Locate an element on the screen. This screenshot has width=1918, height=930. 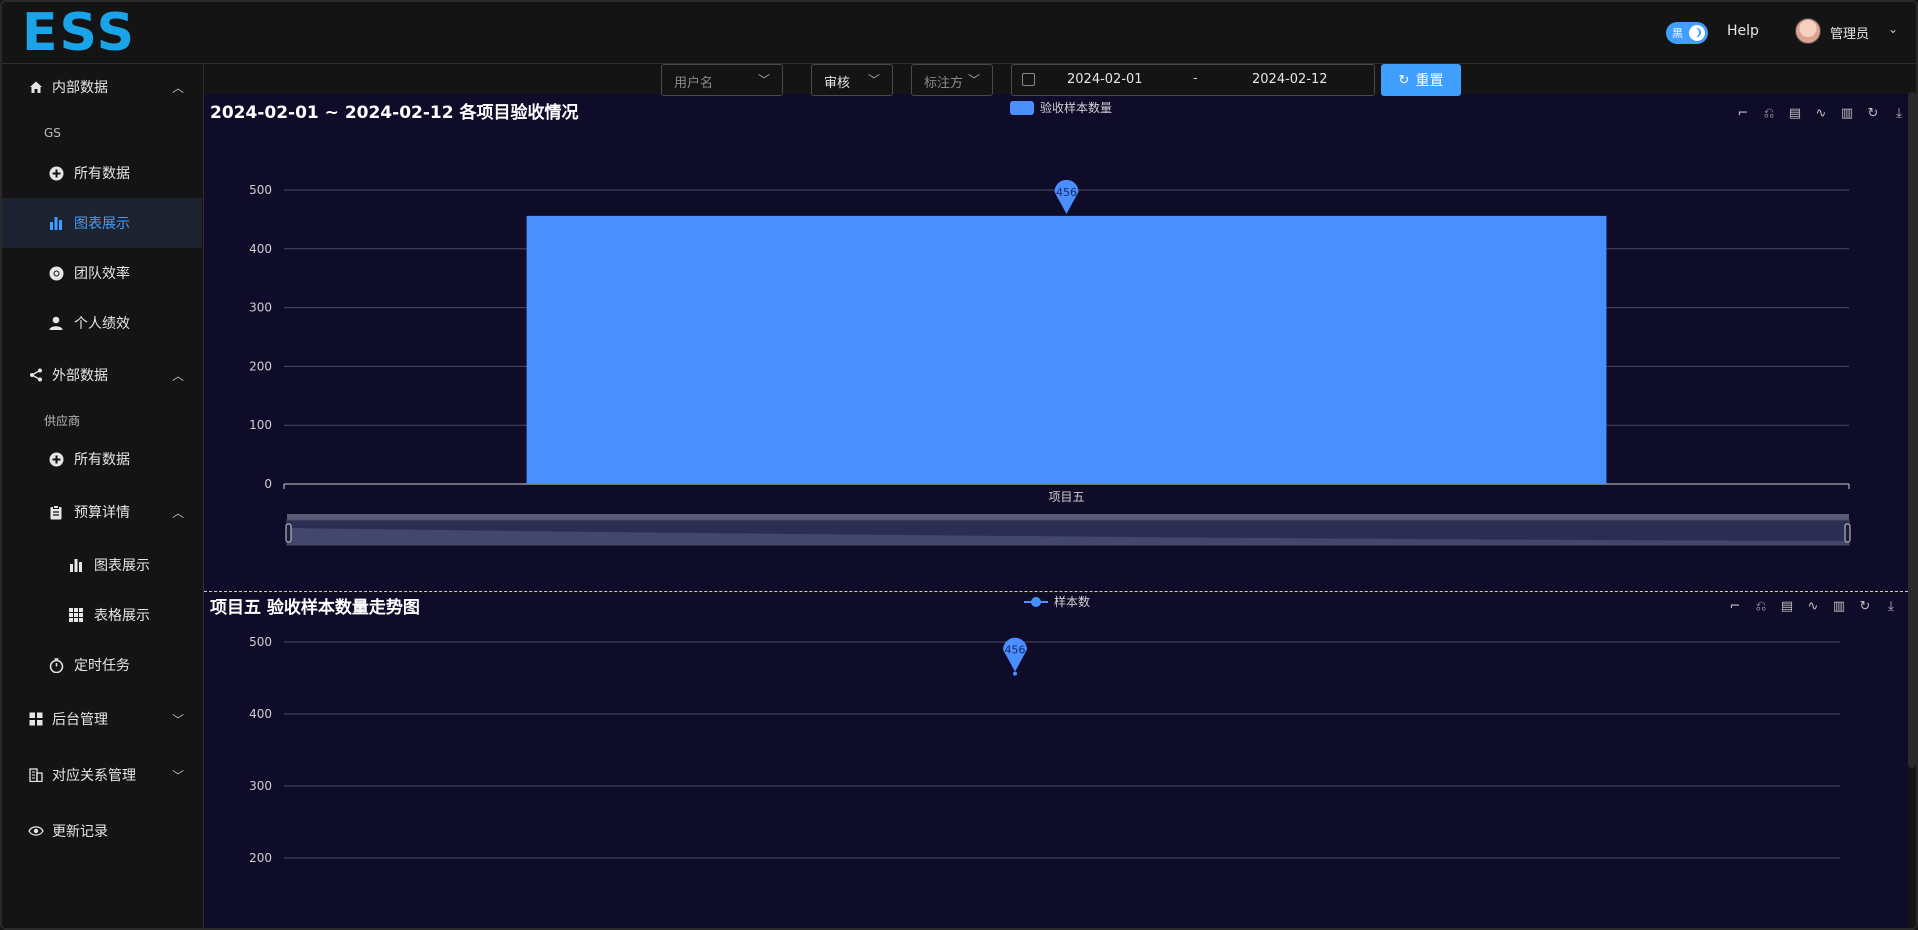
sidebar-group-internal-data: 内部数据 ︿ is located at coordinates (102, 87).